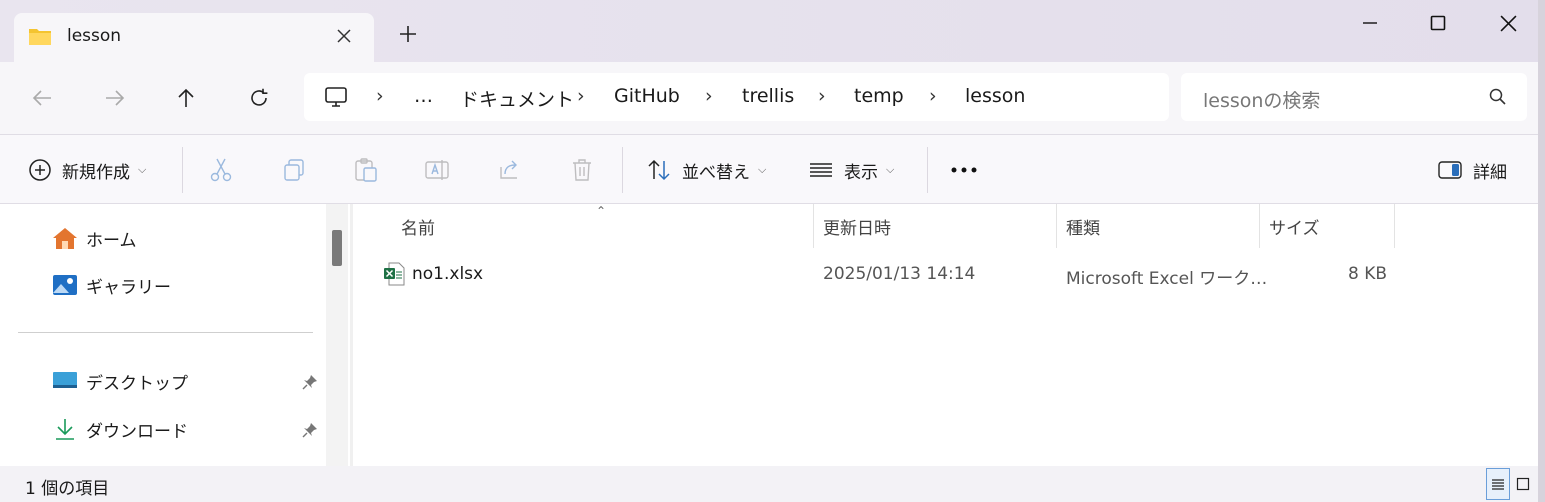 The width and height of the screenshot is (1545, 502). I want to click on tab-close-icon, so click(344, 36).